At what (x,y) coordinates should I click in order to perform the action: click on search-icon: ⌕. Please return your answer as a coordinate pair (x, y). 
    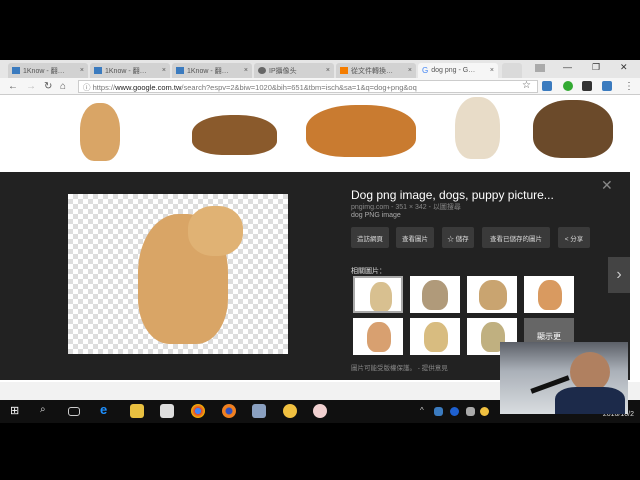
    Looking at the image, I should click on (47, 411).